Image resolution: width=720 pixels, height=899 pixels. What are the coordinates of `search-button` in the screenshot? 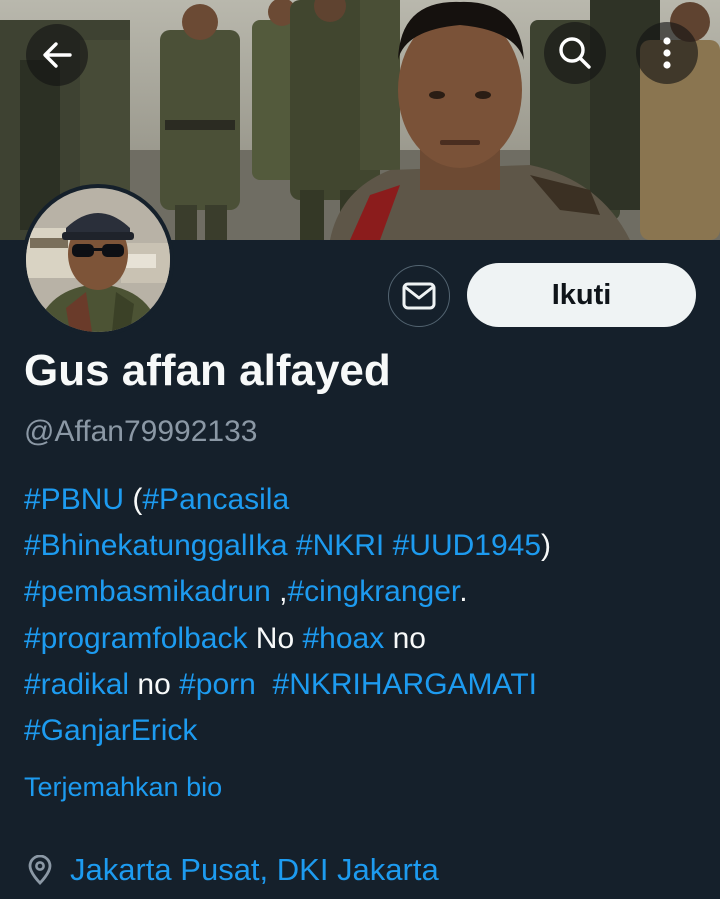 It's located at (575, 53).